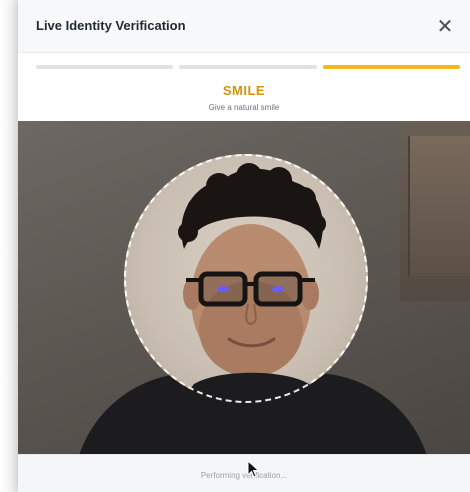 This screenshot has width=470, height=492. What do you see at coordinates (244, 26) in the screenshot?
I see `modal-header: Live Identity Verification ✕` at bounding box center [244, 26].